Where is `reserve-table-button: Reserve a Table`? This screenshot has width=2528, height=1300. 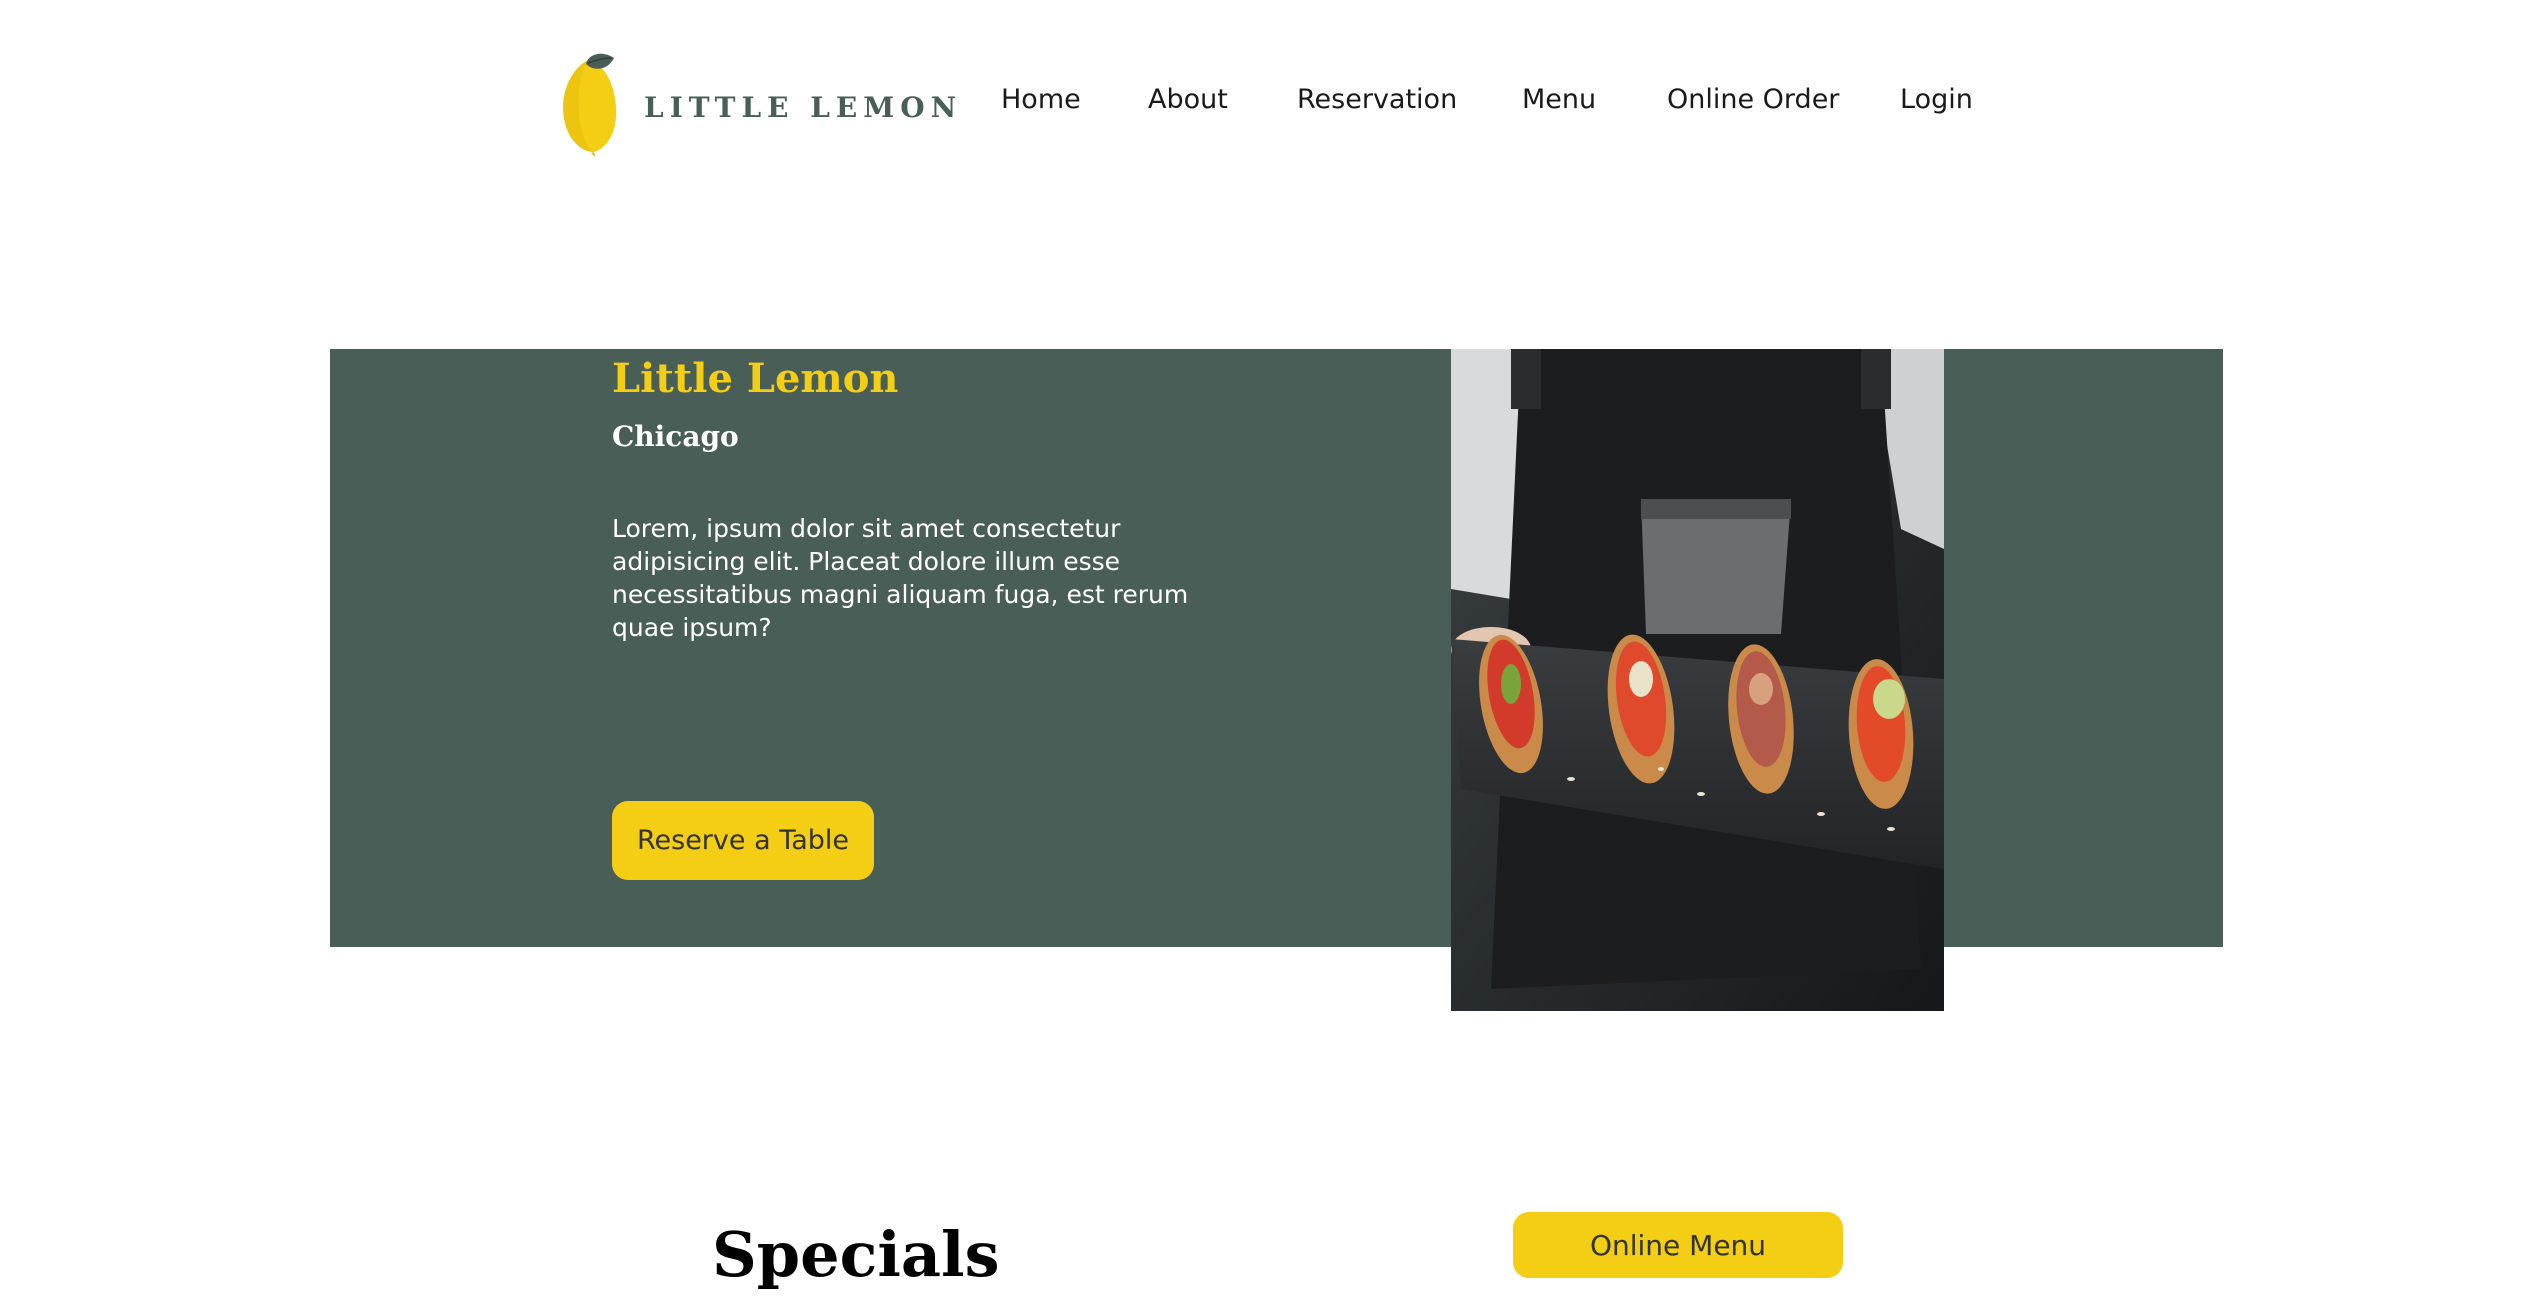
reserve-table-button: Reserve a Table is located at coordinates (743, 840).